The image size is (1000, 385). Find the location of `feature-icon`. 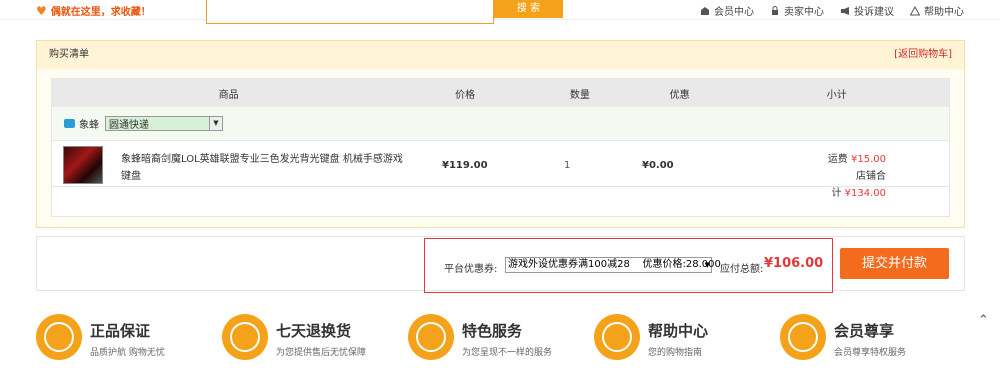

feature-icon is located at coordinates (431, 337).